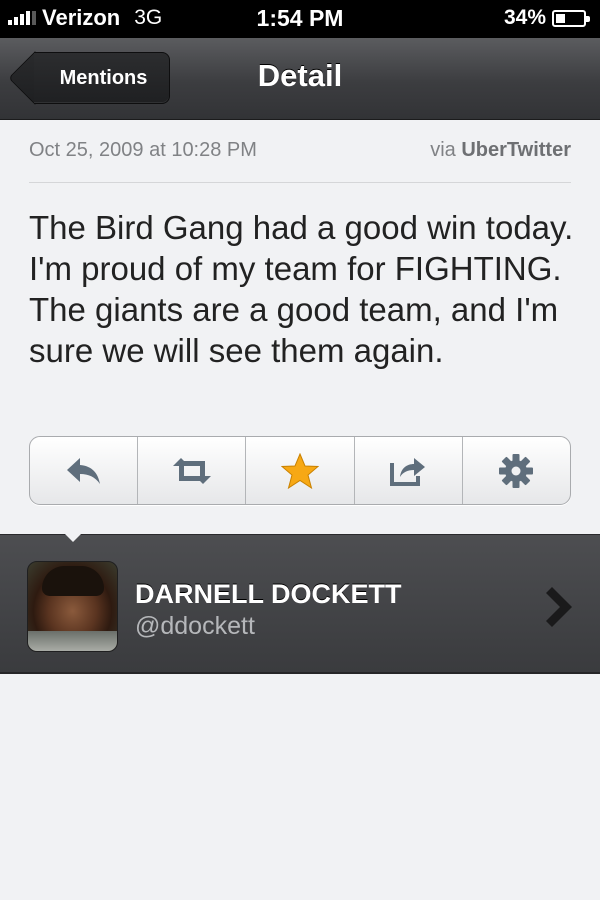 This screenshot has height=900, width=600. What do you see at coordinates (443, 150) in the screenshot?
I see `via-prefix: via` at bounding box center [443, 150].